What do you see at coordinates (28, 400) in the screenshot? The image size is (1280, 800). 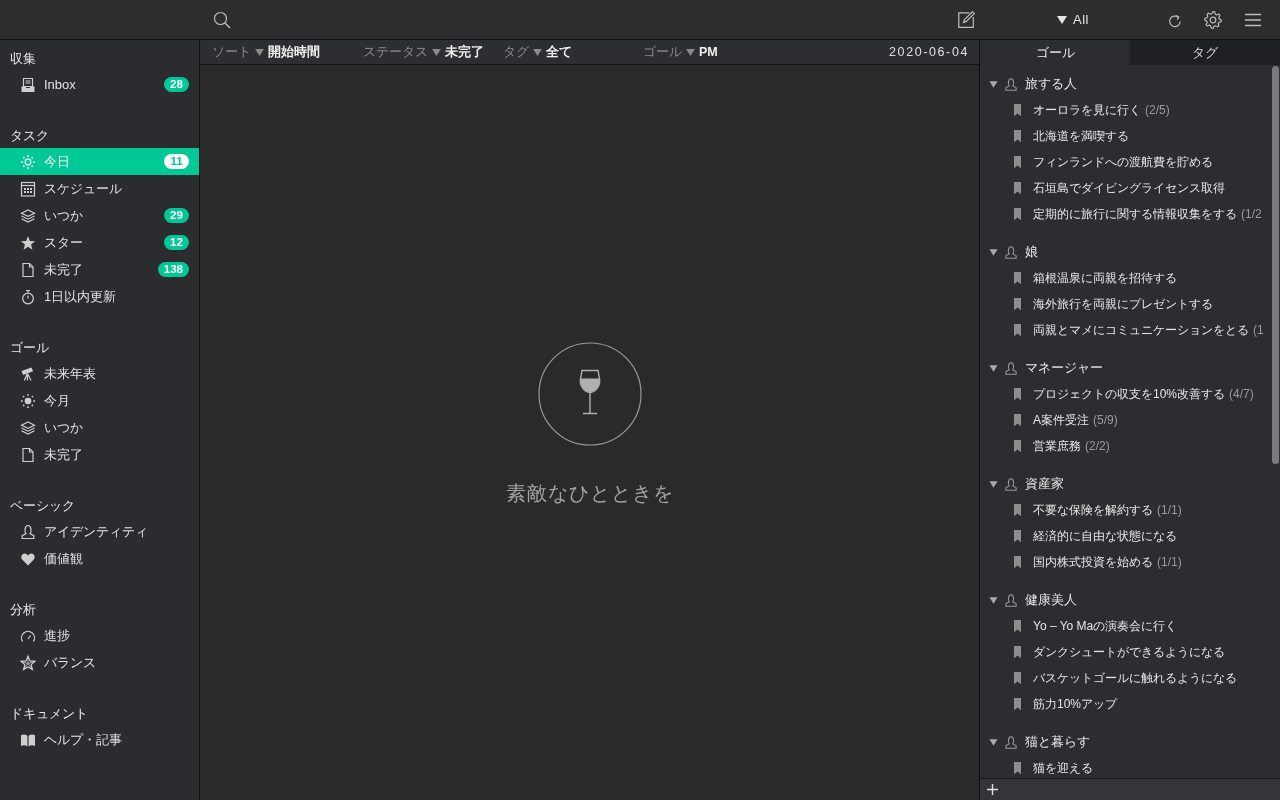 I see `sun-icon` at bounding box center [28, 400].